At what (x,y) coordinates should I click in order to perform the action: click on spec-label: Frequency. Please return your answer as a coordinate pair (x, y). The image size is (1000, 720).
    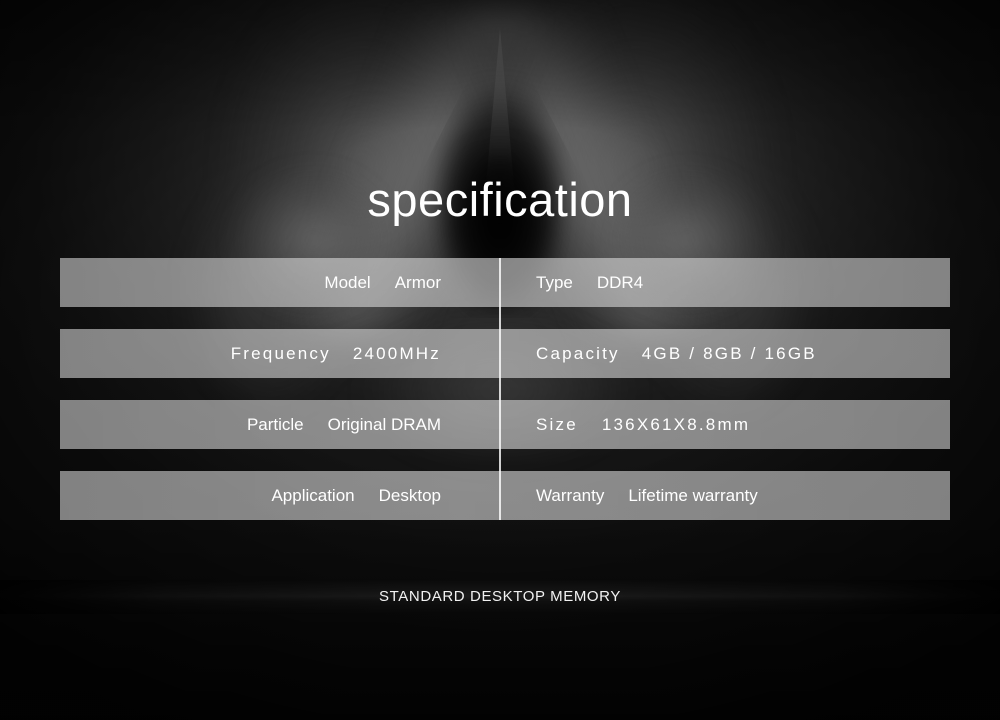
    Looking at the image, I should click on (280, 353).